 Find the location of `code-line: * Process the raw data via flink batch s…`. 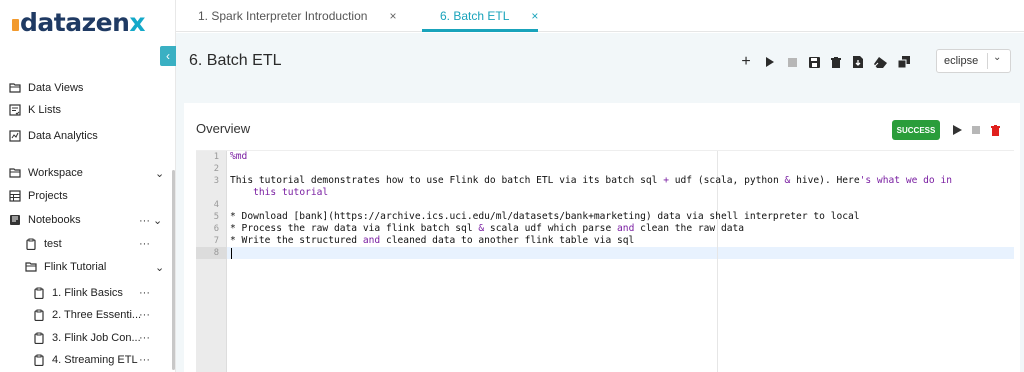

code-line: * Process the raw data via flink batch s… is located at coordinates (487, 228).